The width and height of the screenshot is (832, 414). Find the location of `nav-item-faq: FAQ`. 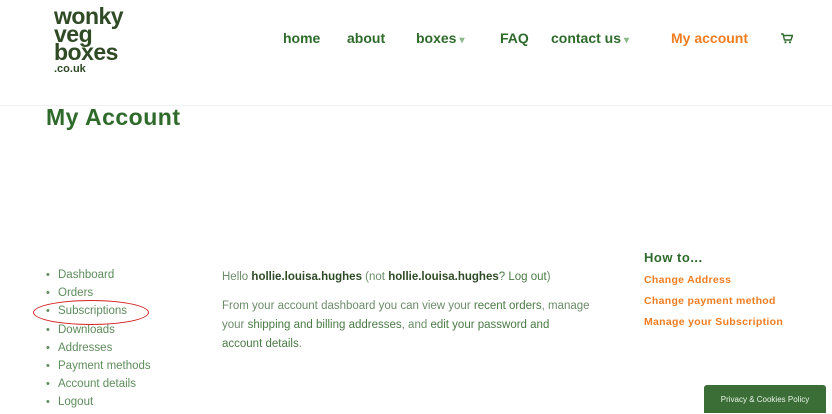

nav-item-faq: FAQ is located at coordinates (514, 38).